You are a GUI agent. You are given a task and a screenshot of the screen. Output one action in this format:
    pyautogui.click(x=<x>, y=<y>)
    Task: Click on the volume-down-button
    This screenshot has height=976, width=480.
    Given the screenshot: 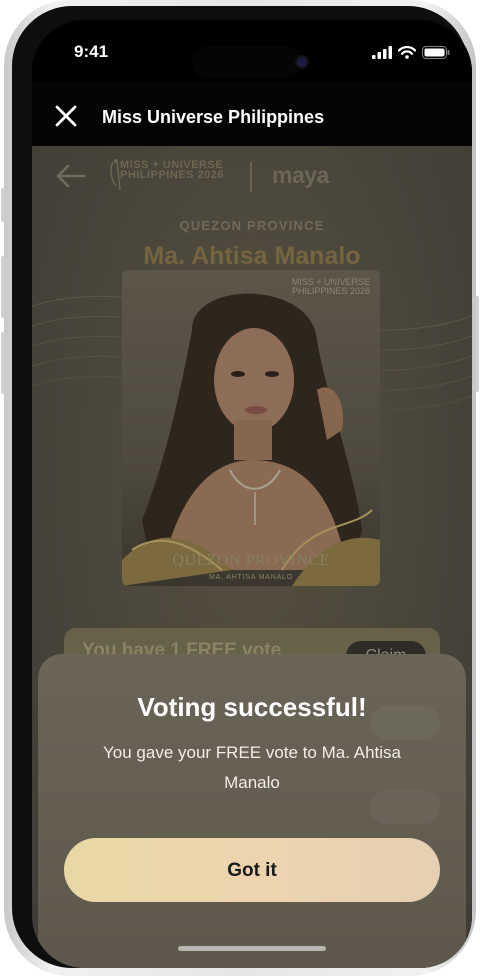 What is the action you would take?
    pyautogui.click(x=3, y=363)
    